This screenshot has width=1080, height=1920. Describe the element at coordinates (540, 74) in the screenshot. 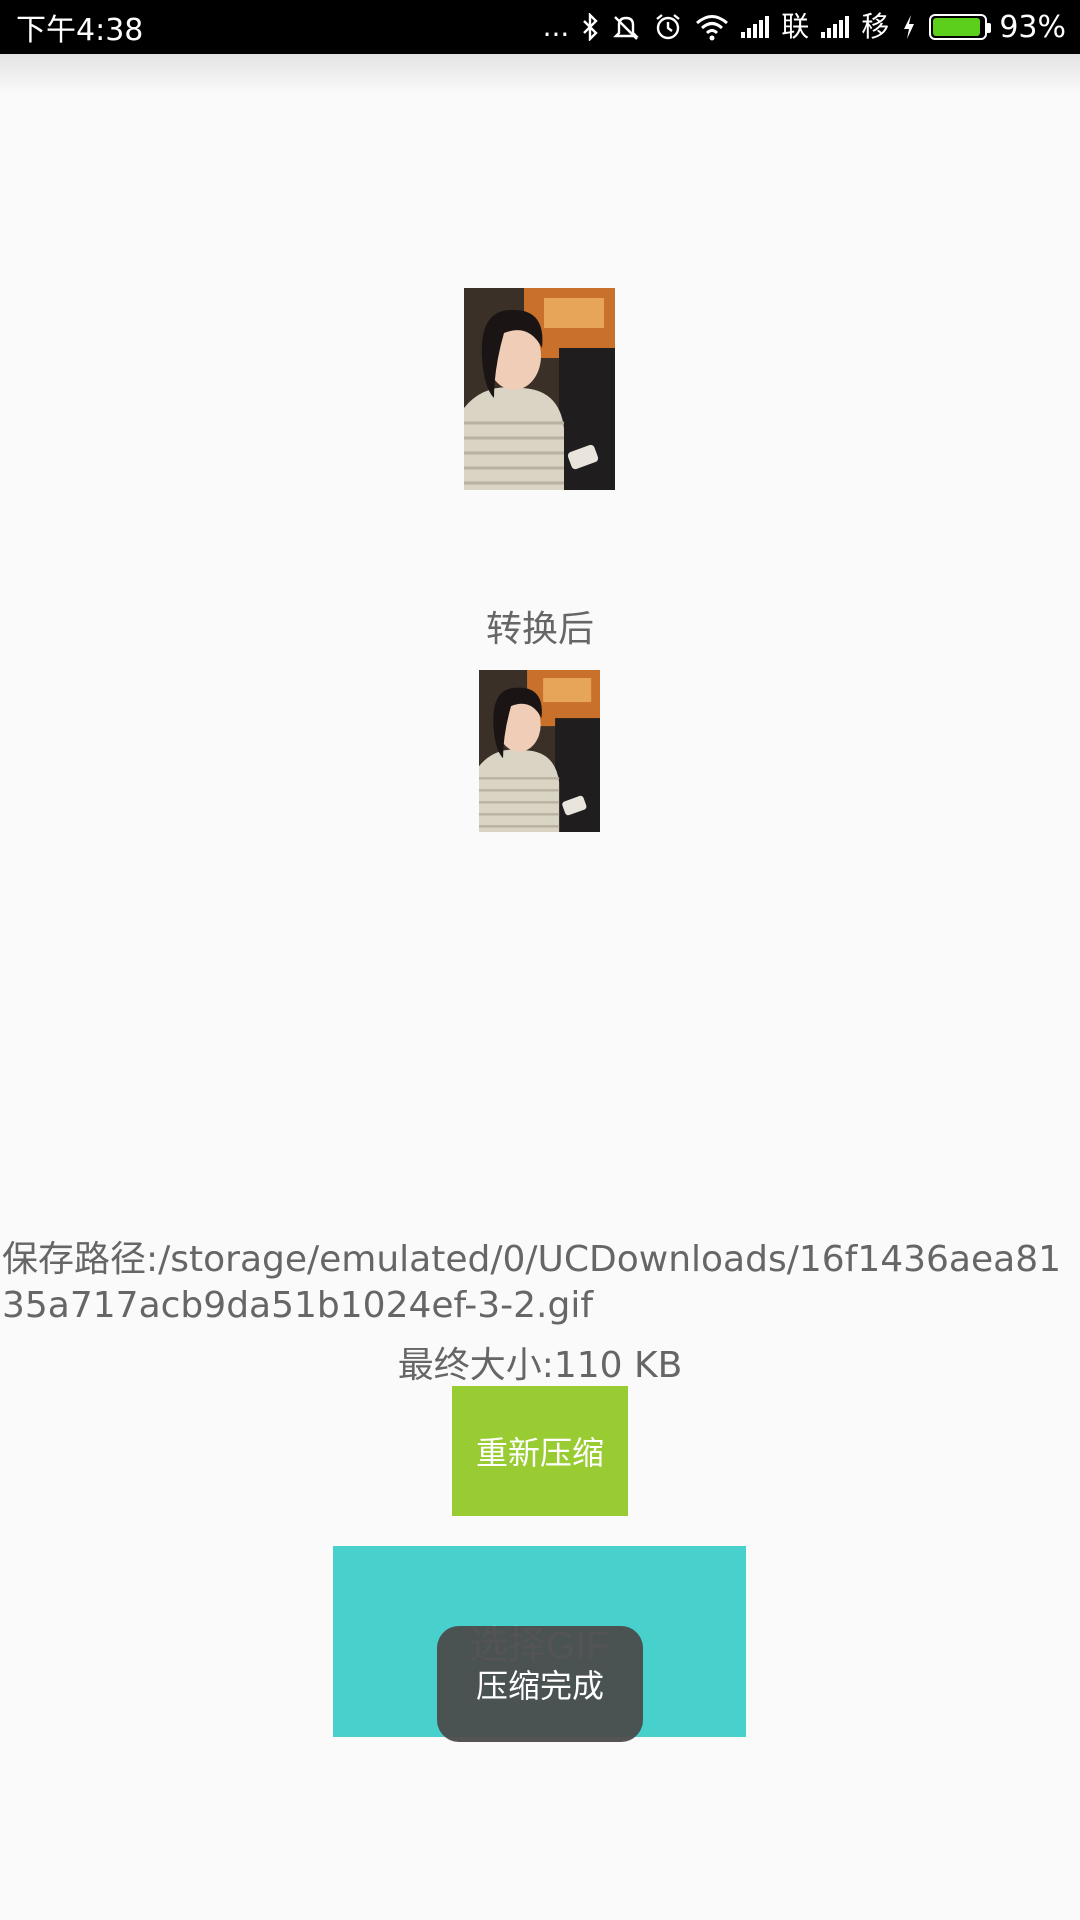

I see `action-bar-shadow` at that location.